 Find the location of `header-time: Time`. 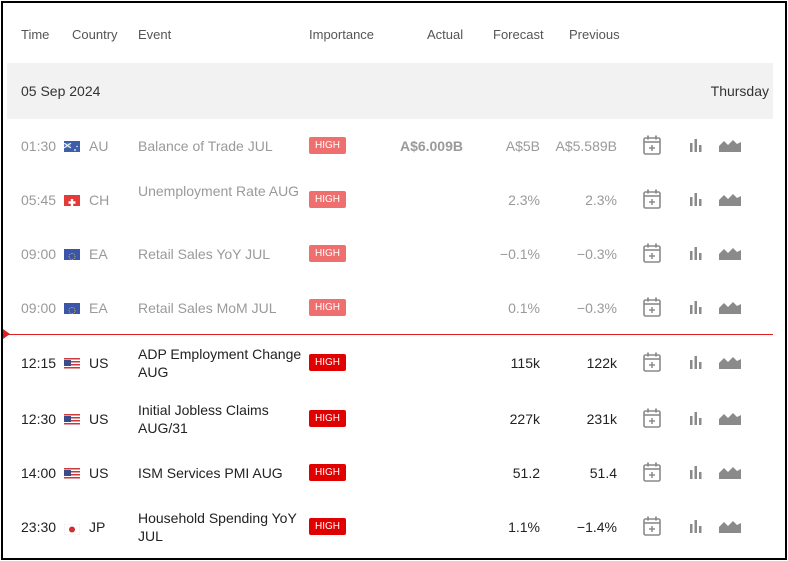

header-time: Time is located at coordinates (35, 34).